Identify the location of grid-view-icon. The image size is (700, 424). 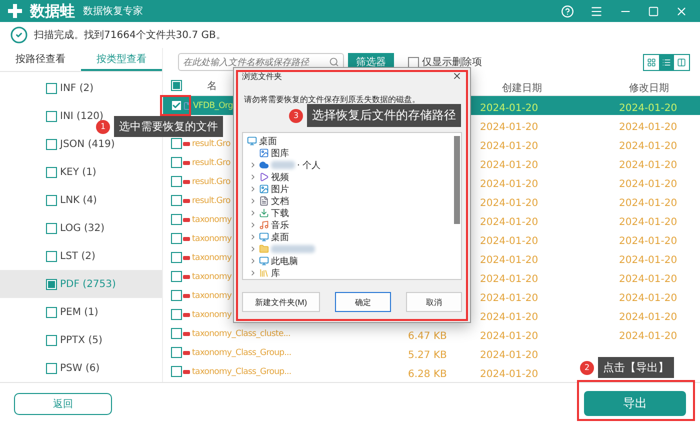
(651, 62).